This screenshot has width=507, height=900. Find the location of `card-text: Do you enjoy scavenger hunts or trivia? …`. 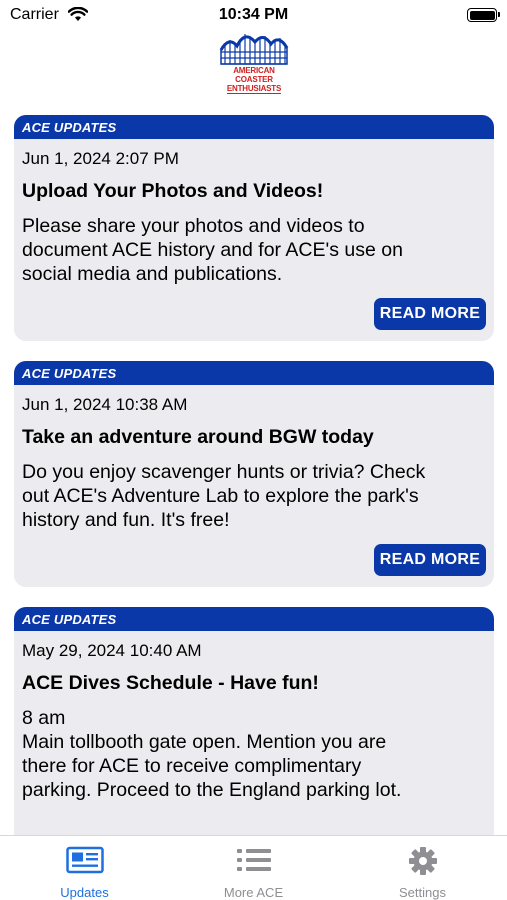

card-text: Do you enjoy scavenger hunts or trivia? … is located at coordinates (224, 496).